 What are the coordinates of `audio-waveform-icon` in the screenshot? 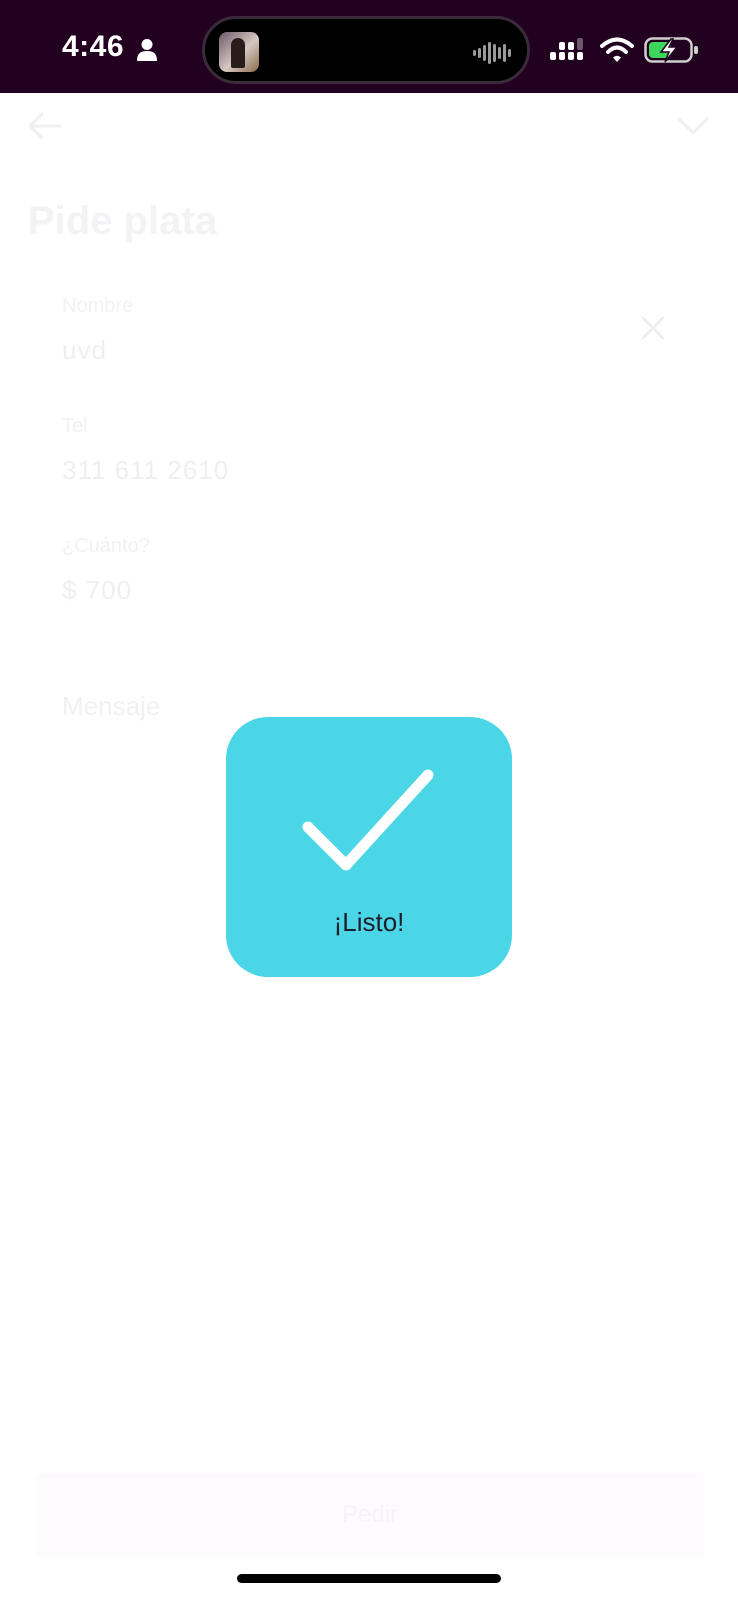 It's located at (492, 53).